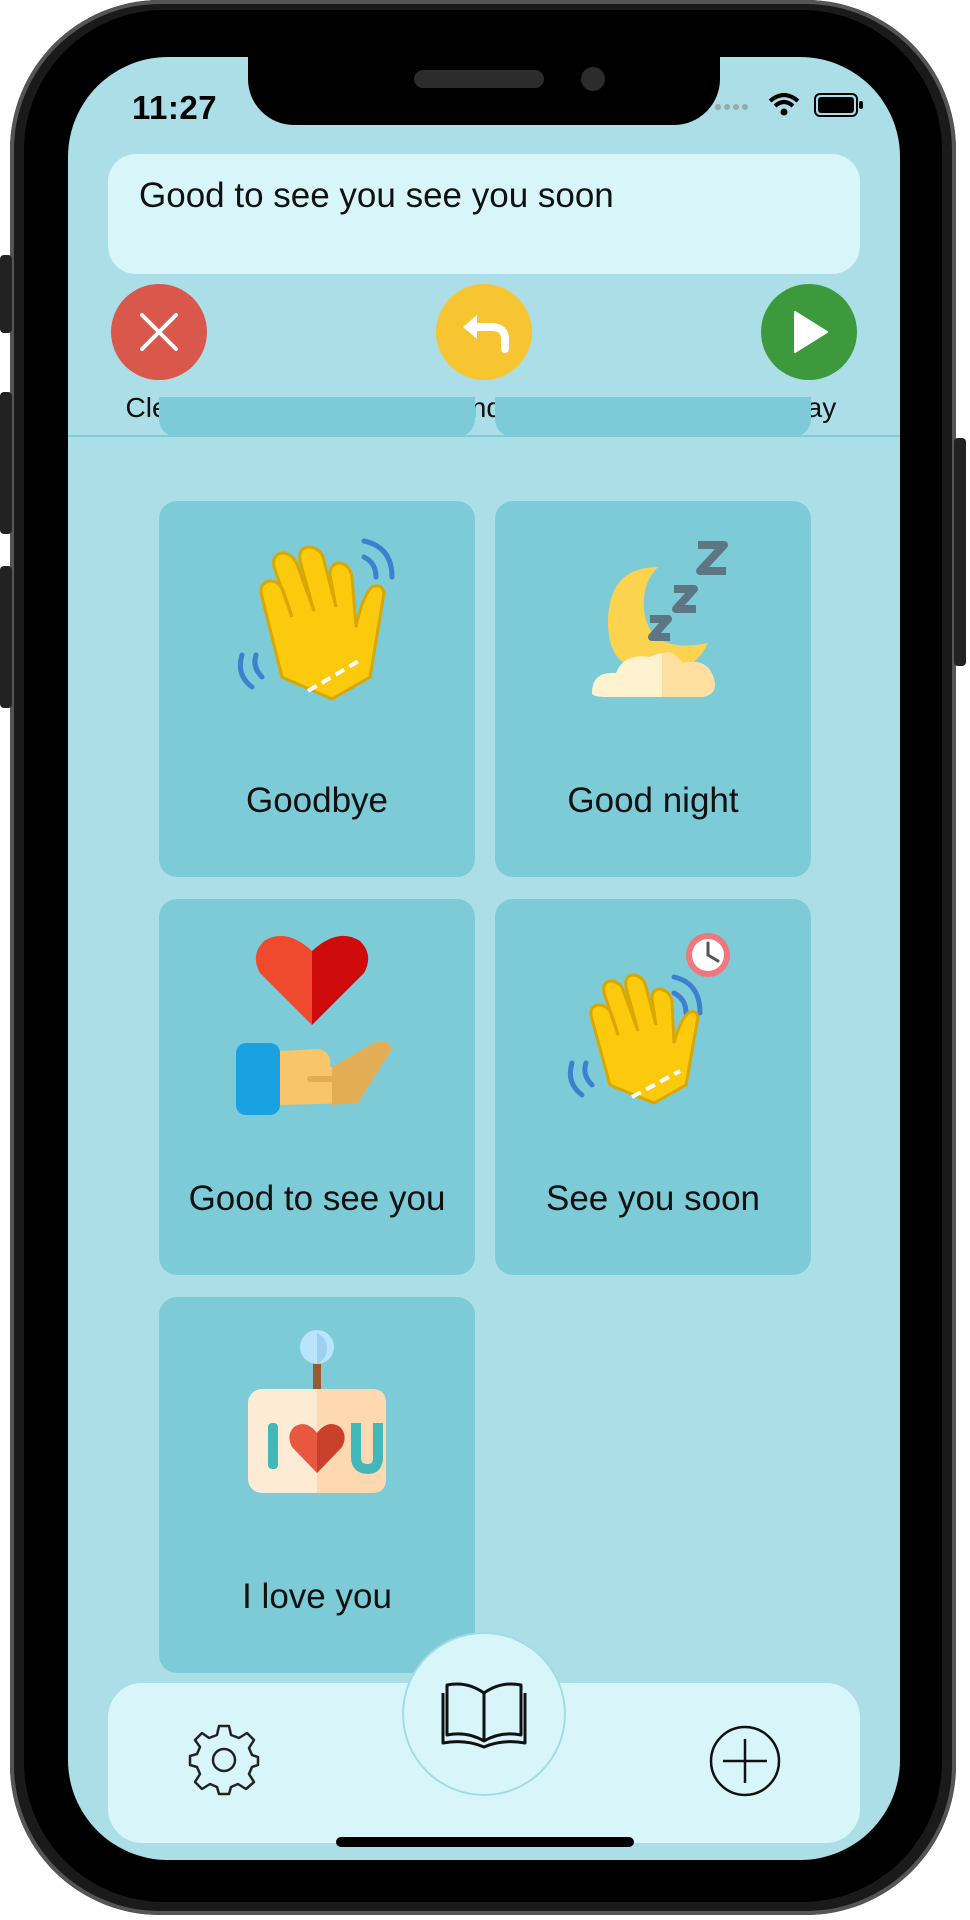 This screenshot has width=970, height=1920. Describe the element at coordinates (839, 107) in the screenshot. I see `battery-icon` at that location.